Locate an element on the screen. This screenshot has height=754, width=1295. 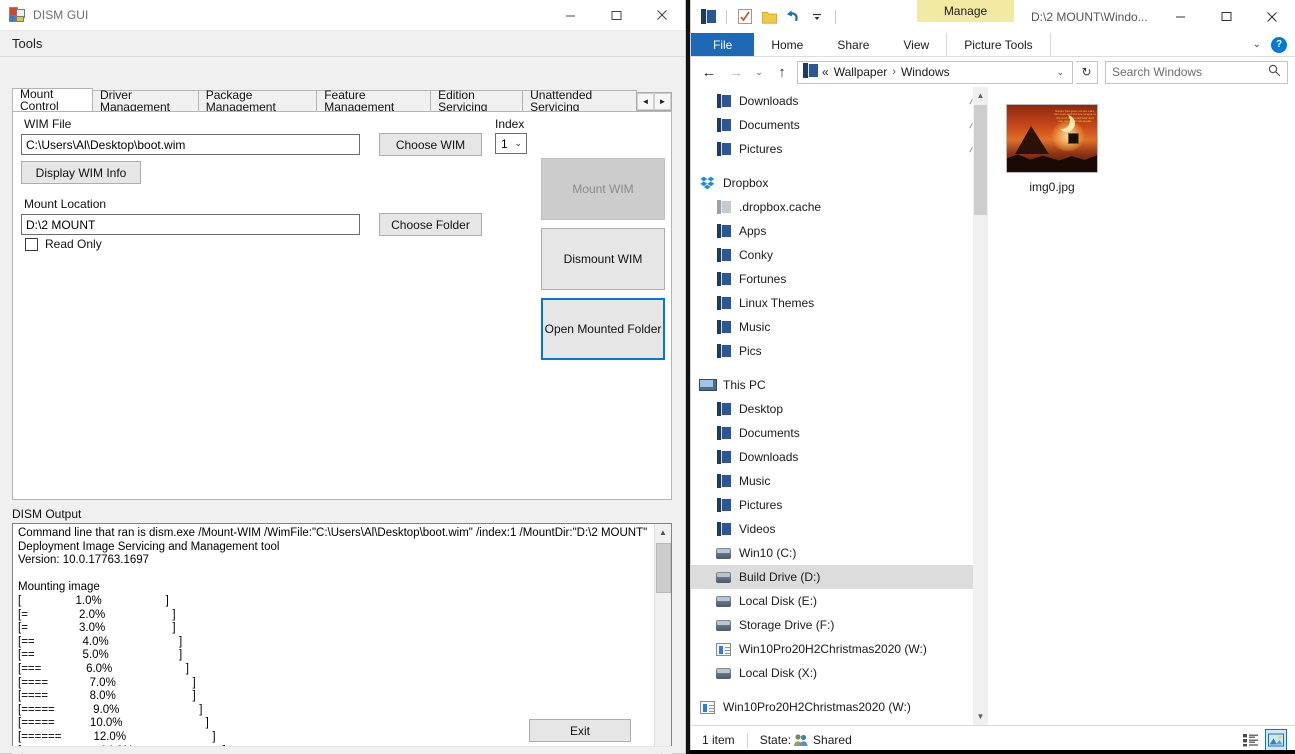
menu-tools: Tools is located at coordinates (27, 43).